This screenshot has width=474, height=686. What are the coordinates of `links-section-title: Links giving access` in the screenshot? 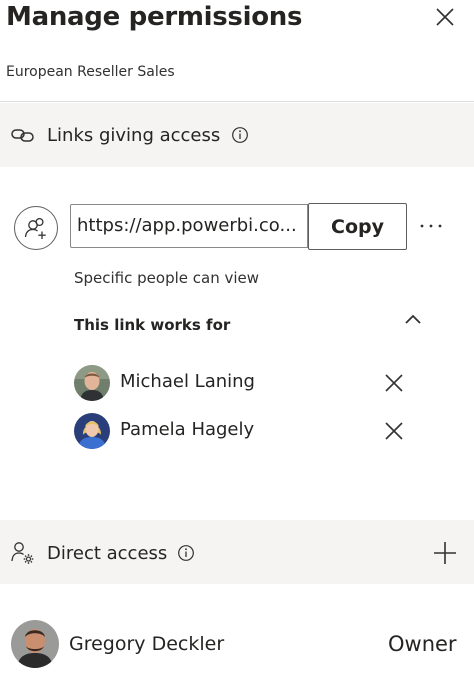 It's located at (134, 135).